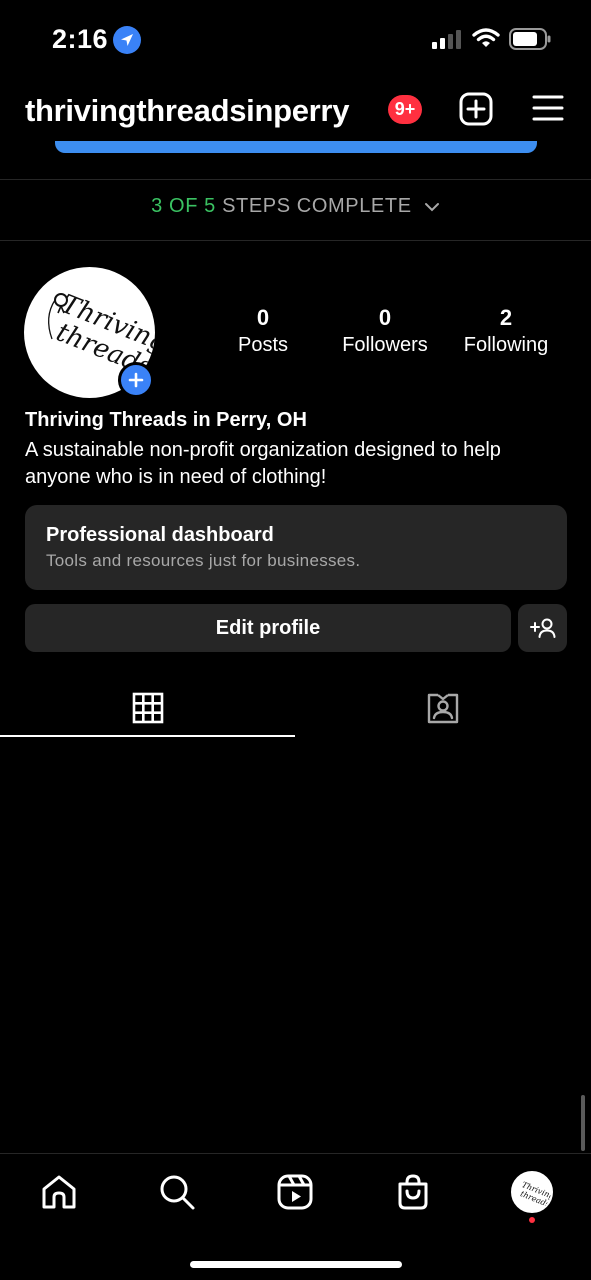  What do you see at coordinates (486, 37) in the screenshot?
I see `wifi-icon` at bounding box center [486, 37].